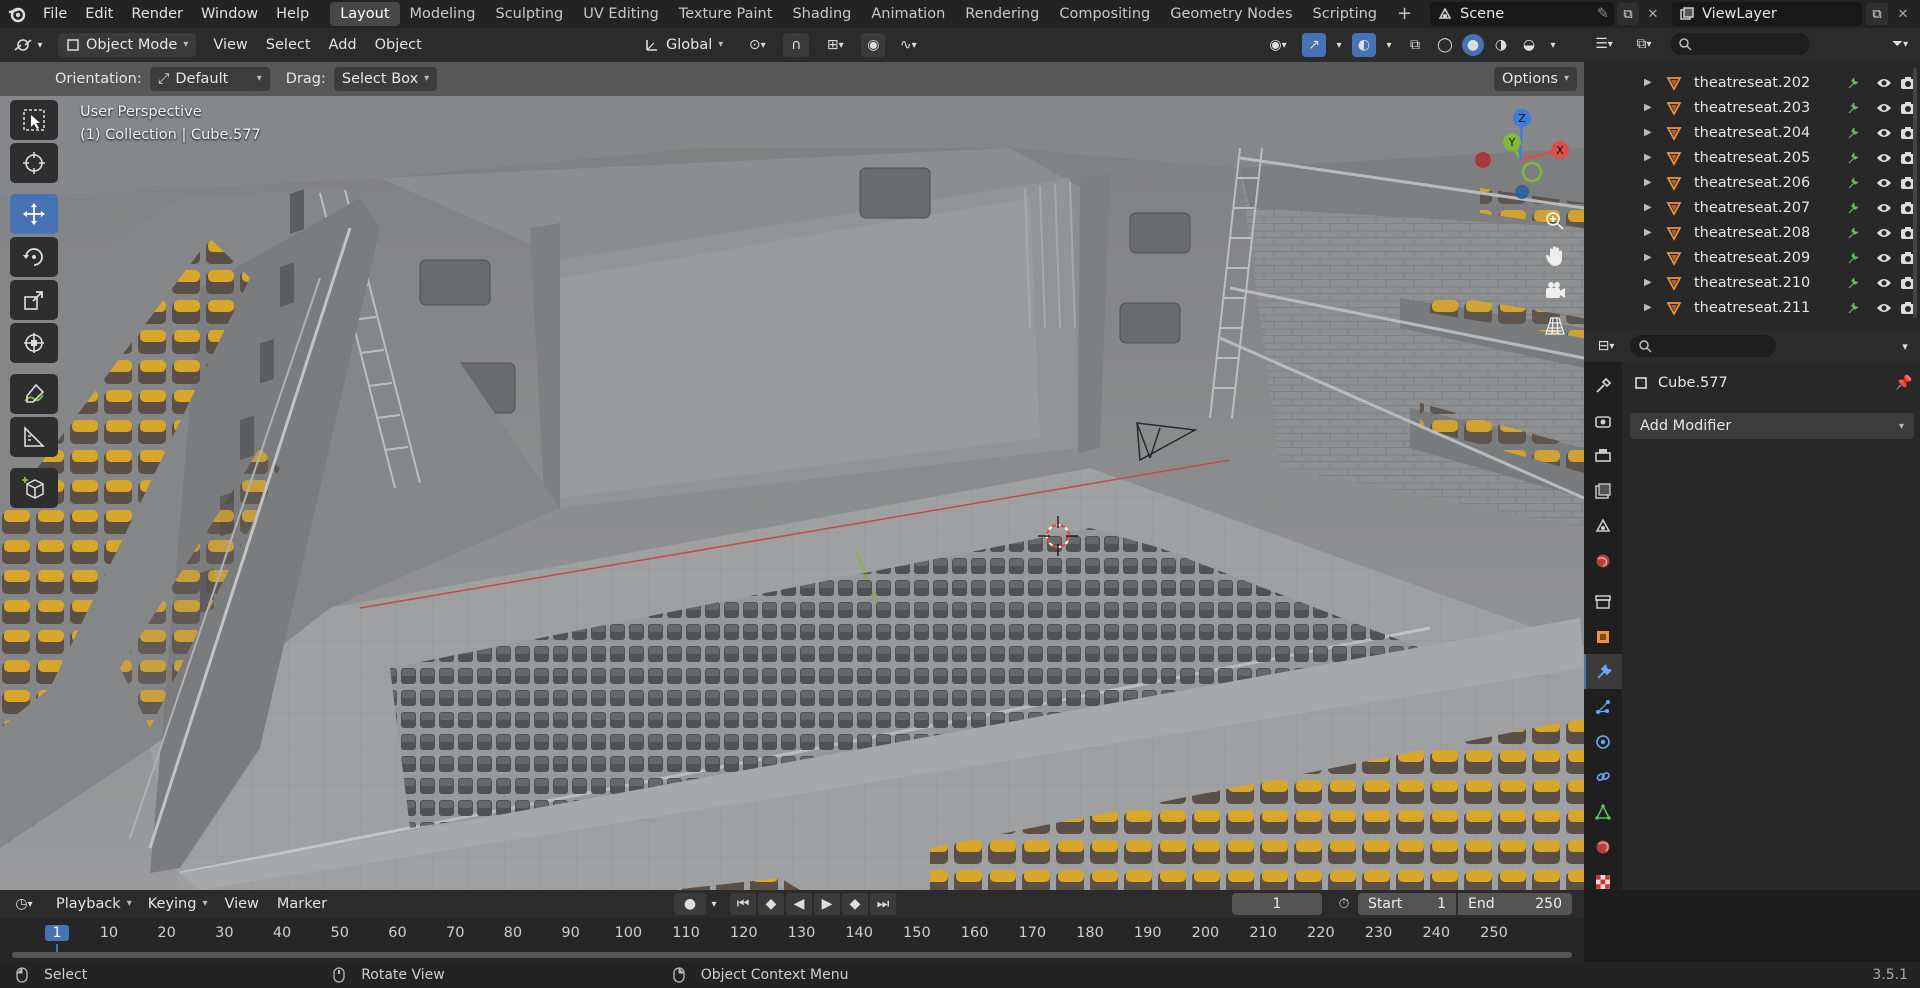 The width and height of the screenshot is (1920, 988). I want to click on outliner-row: ▶ theatreseat.208, so click(1752, 232).